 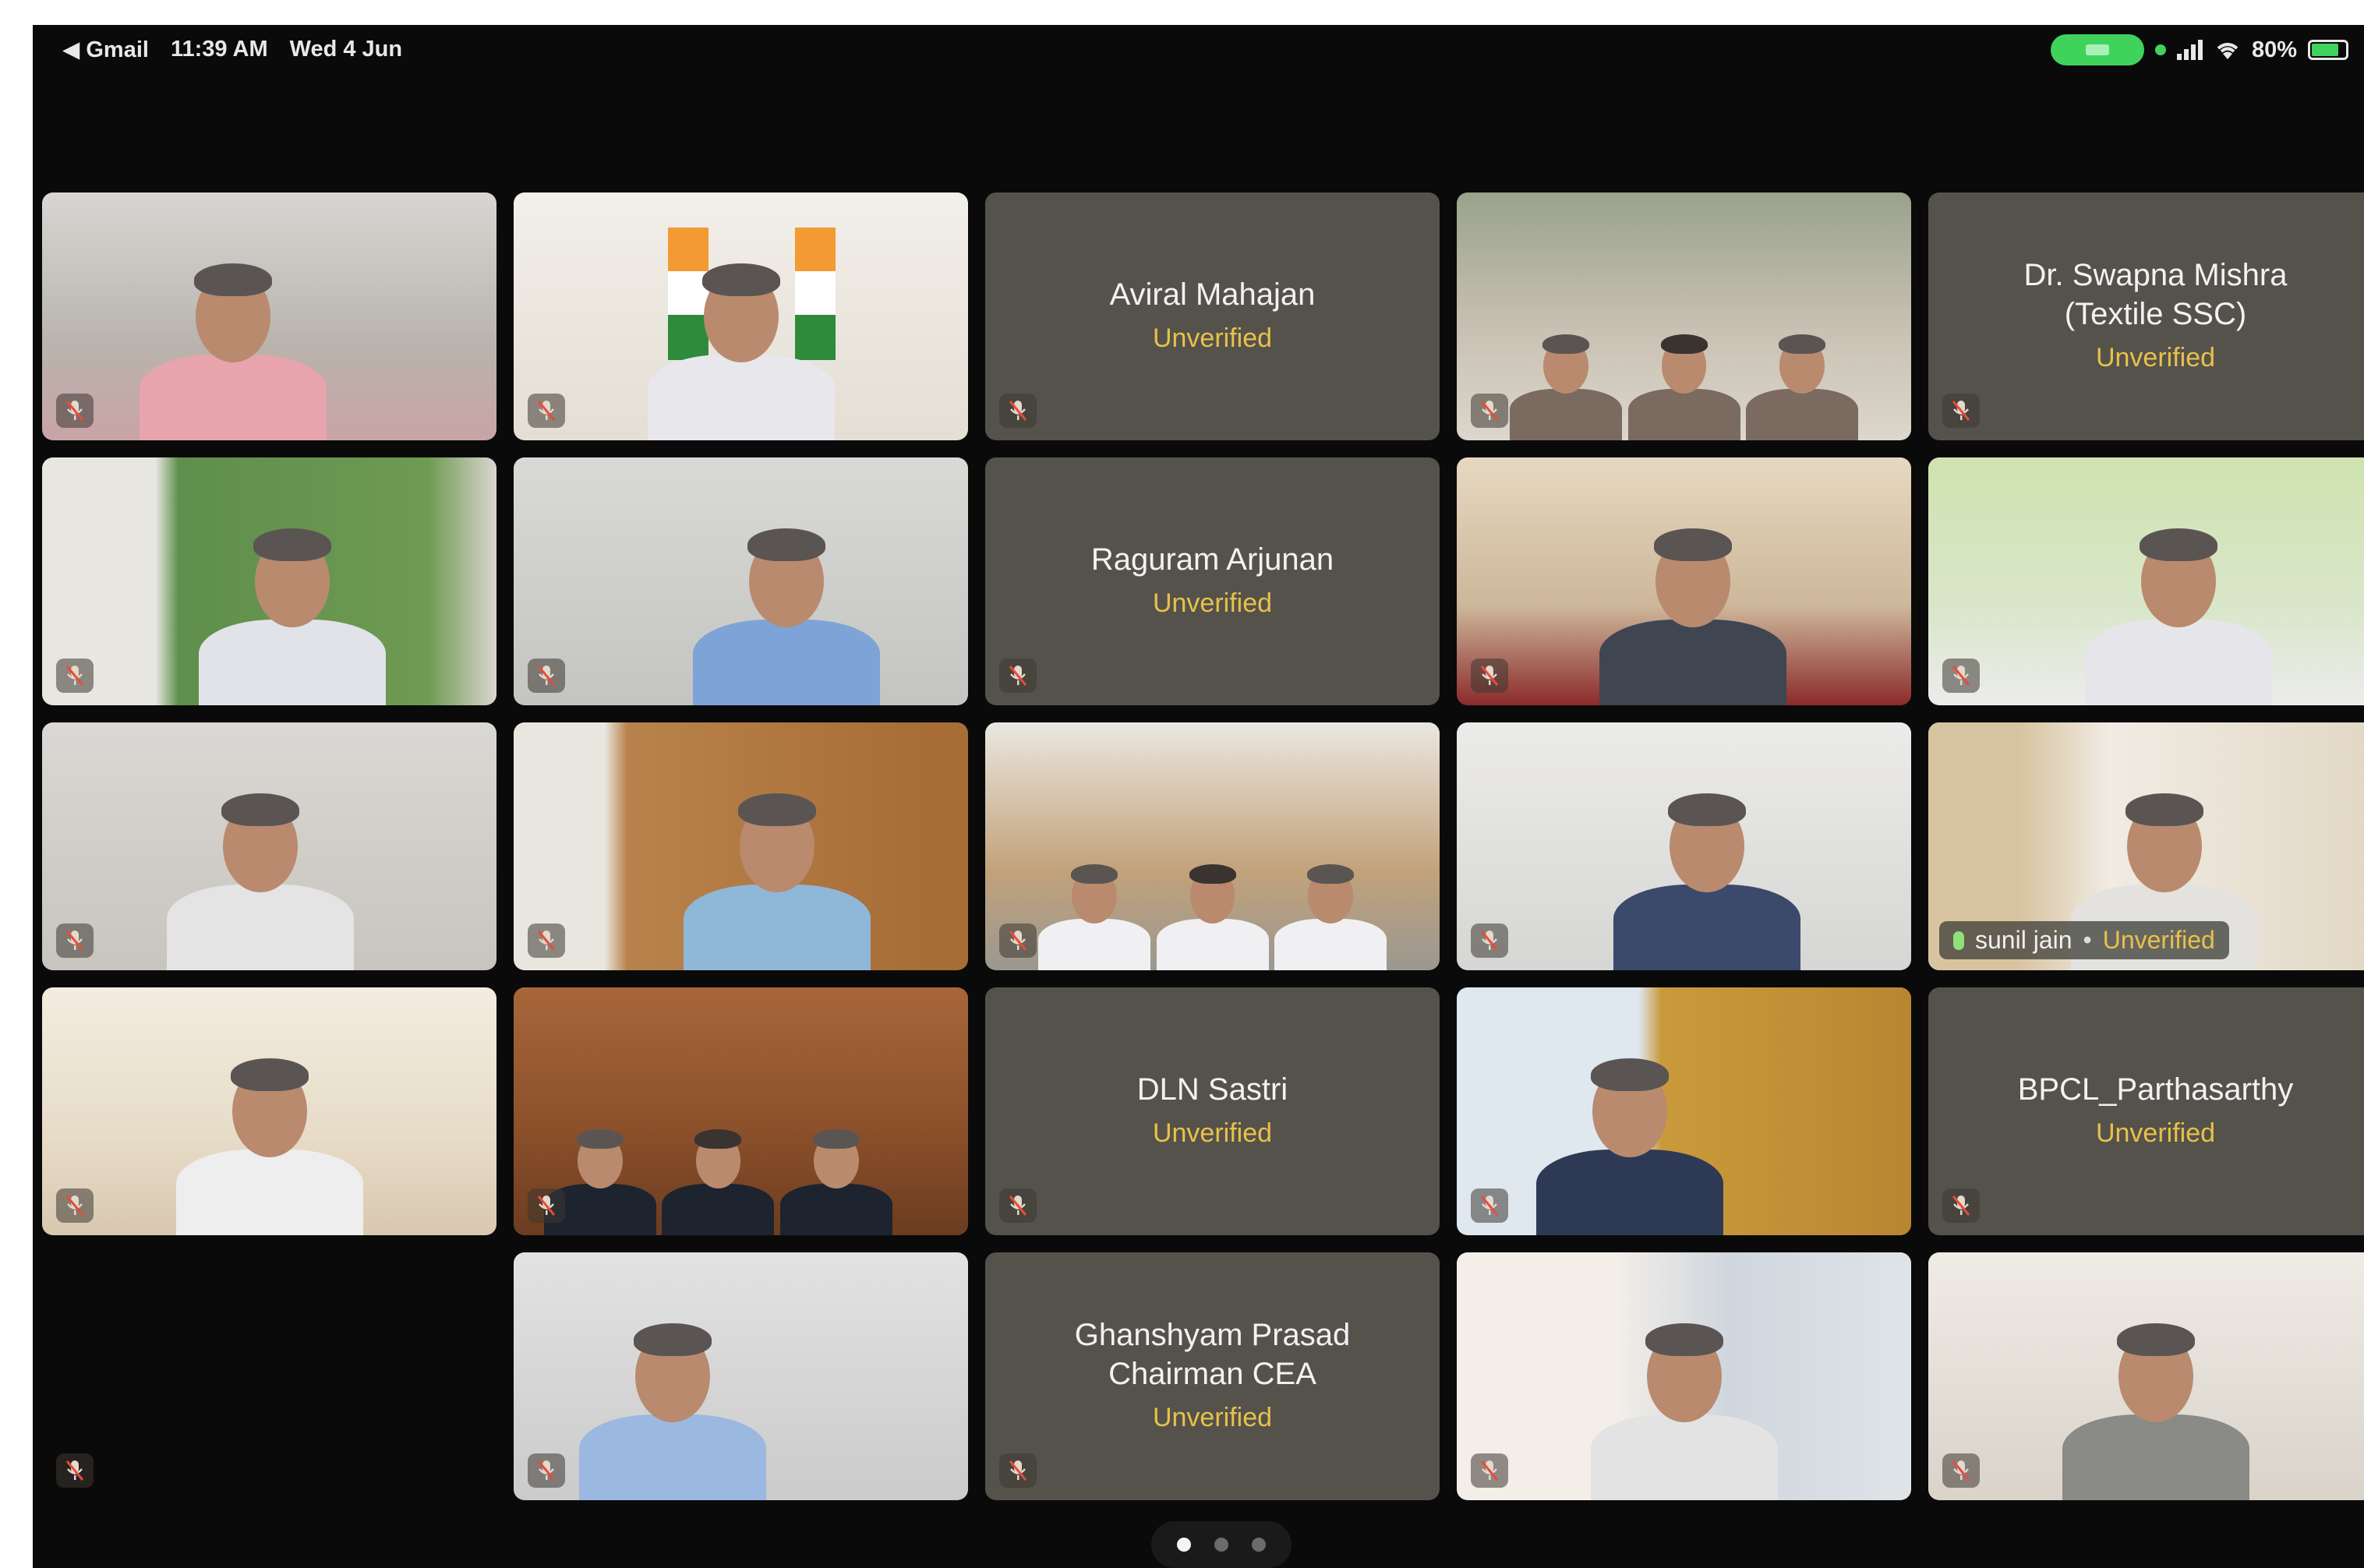 What do you see at coordinates (2189, 50) in the screenshot?
I see `cellular-signal-icon` at bounding box center [2189, 50].